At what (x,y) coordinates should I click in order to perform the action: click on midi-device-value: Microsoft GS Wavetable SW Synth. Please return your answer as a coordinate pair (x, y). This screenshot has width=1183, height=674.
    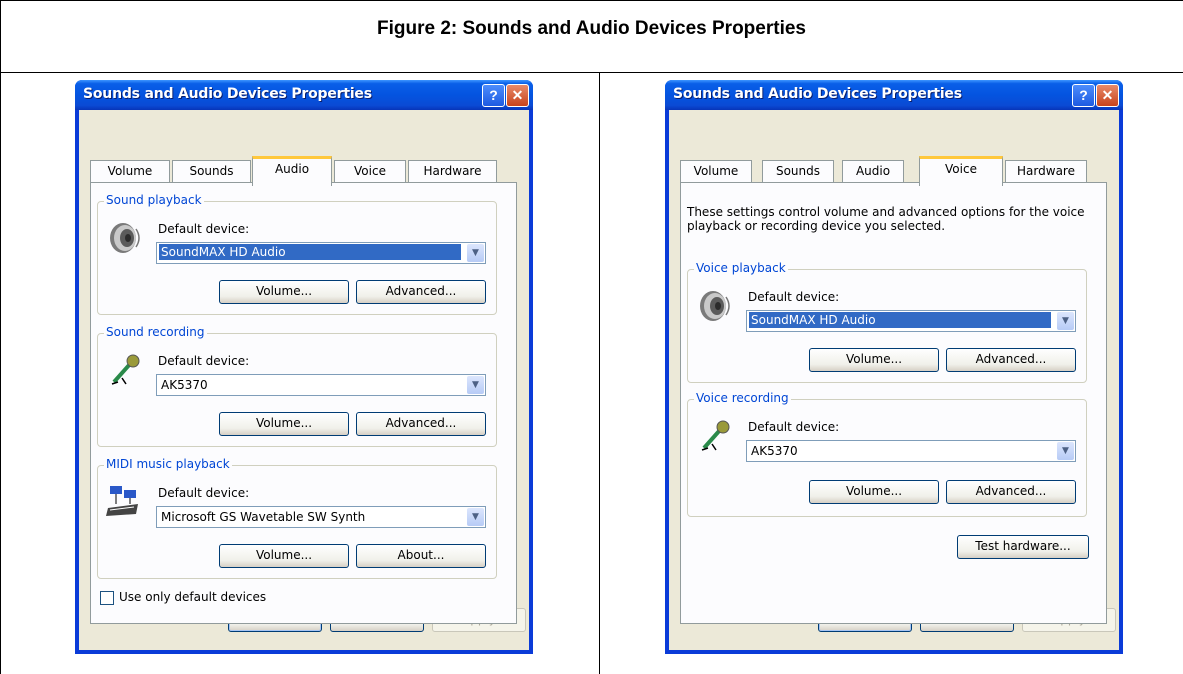
    Looking at the image, I should click on (263, 517).